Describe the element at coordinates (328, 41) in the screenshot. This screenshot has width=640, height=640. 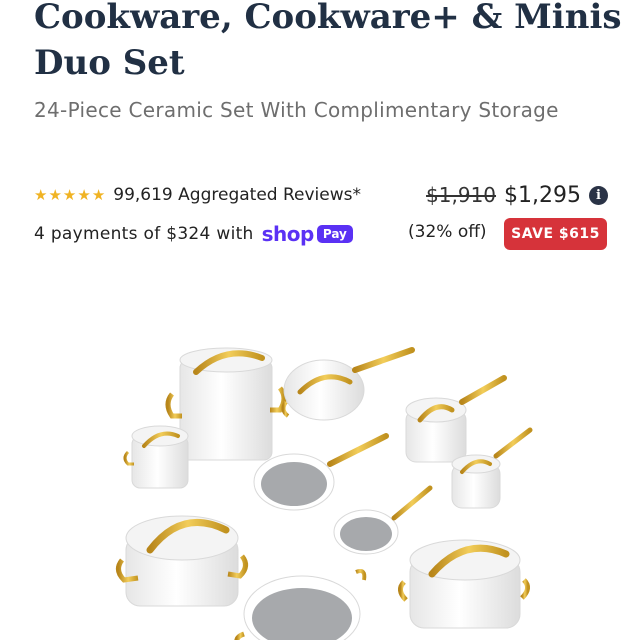
I see `product-title: Cookware, Cookware+ & Minis Duo Set` at that location.